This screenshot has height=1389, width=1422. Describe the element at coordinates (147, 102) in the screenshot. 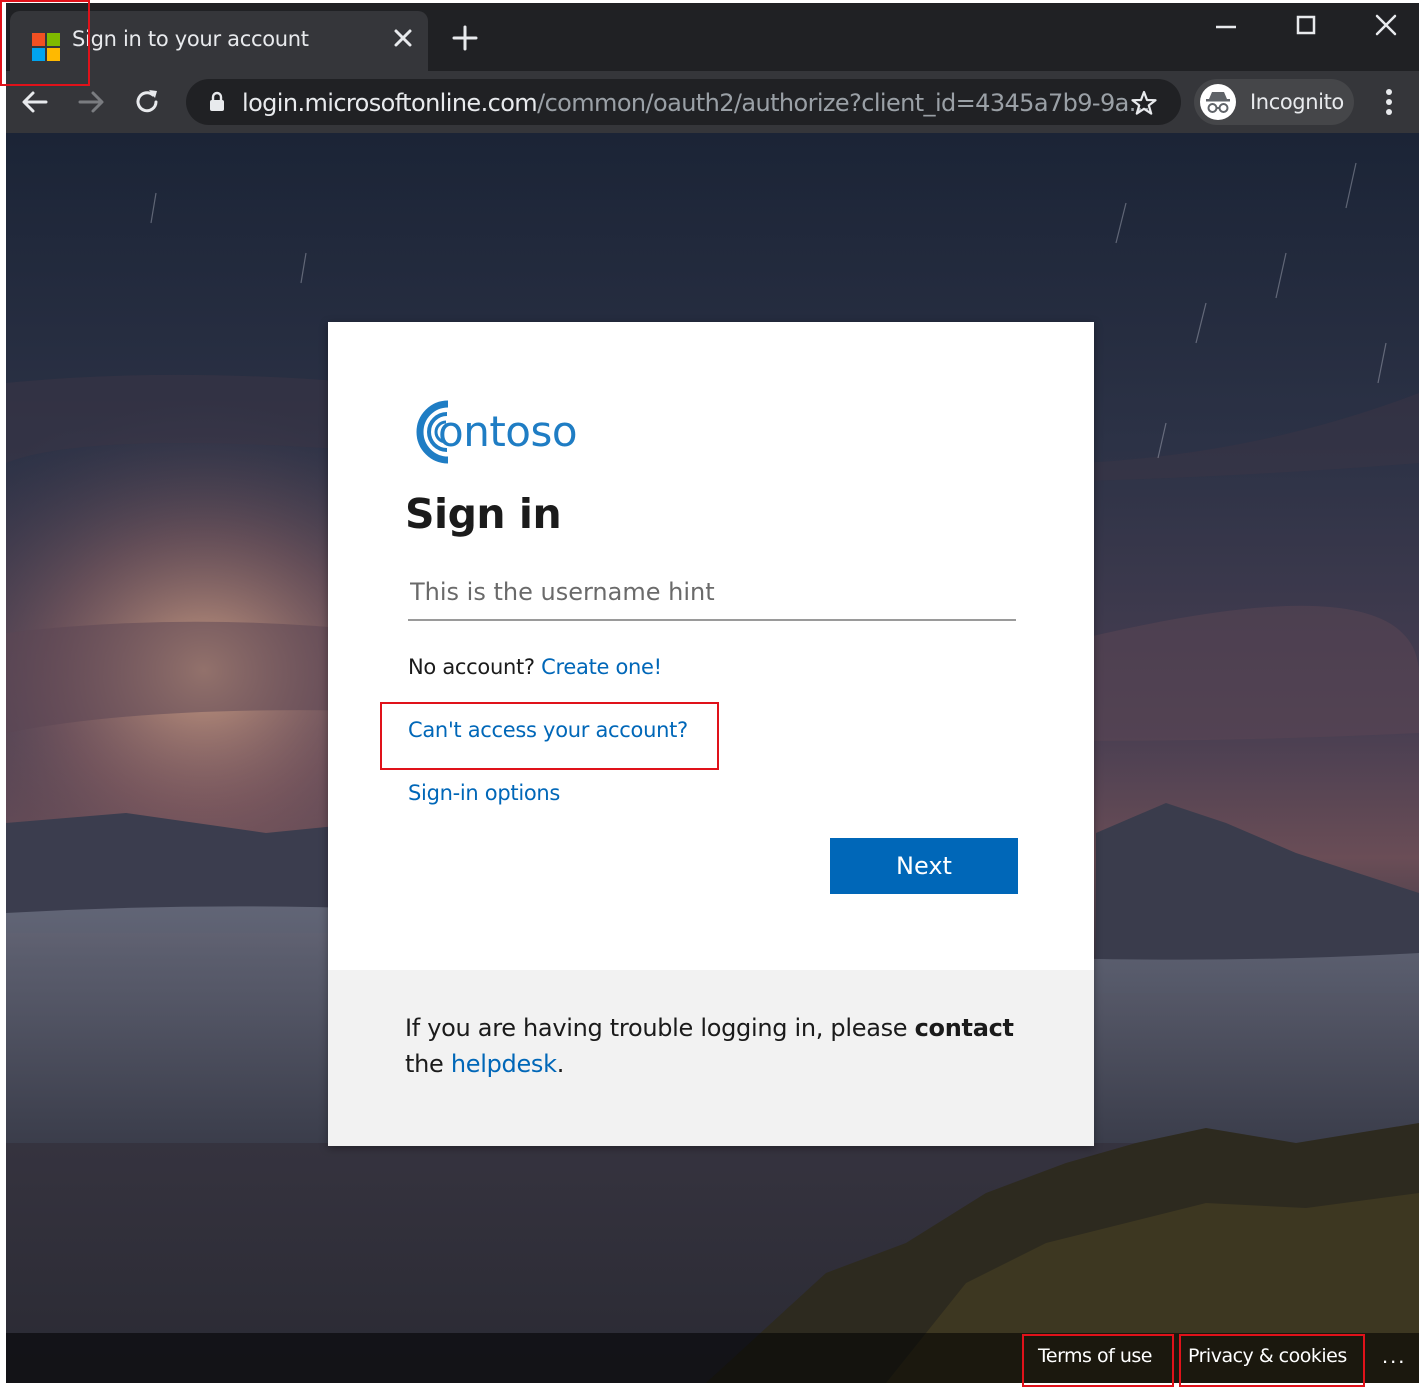

I see `reload-icon` at that location.